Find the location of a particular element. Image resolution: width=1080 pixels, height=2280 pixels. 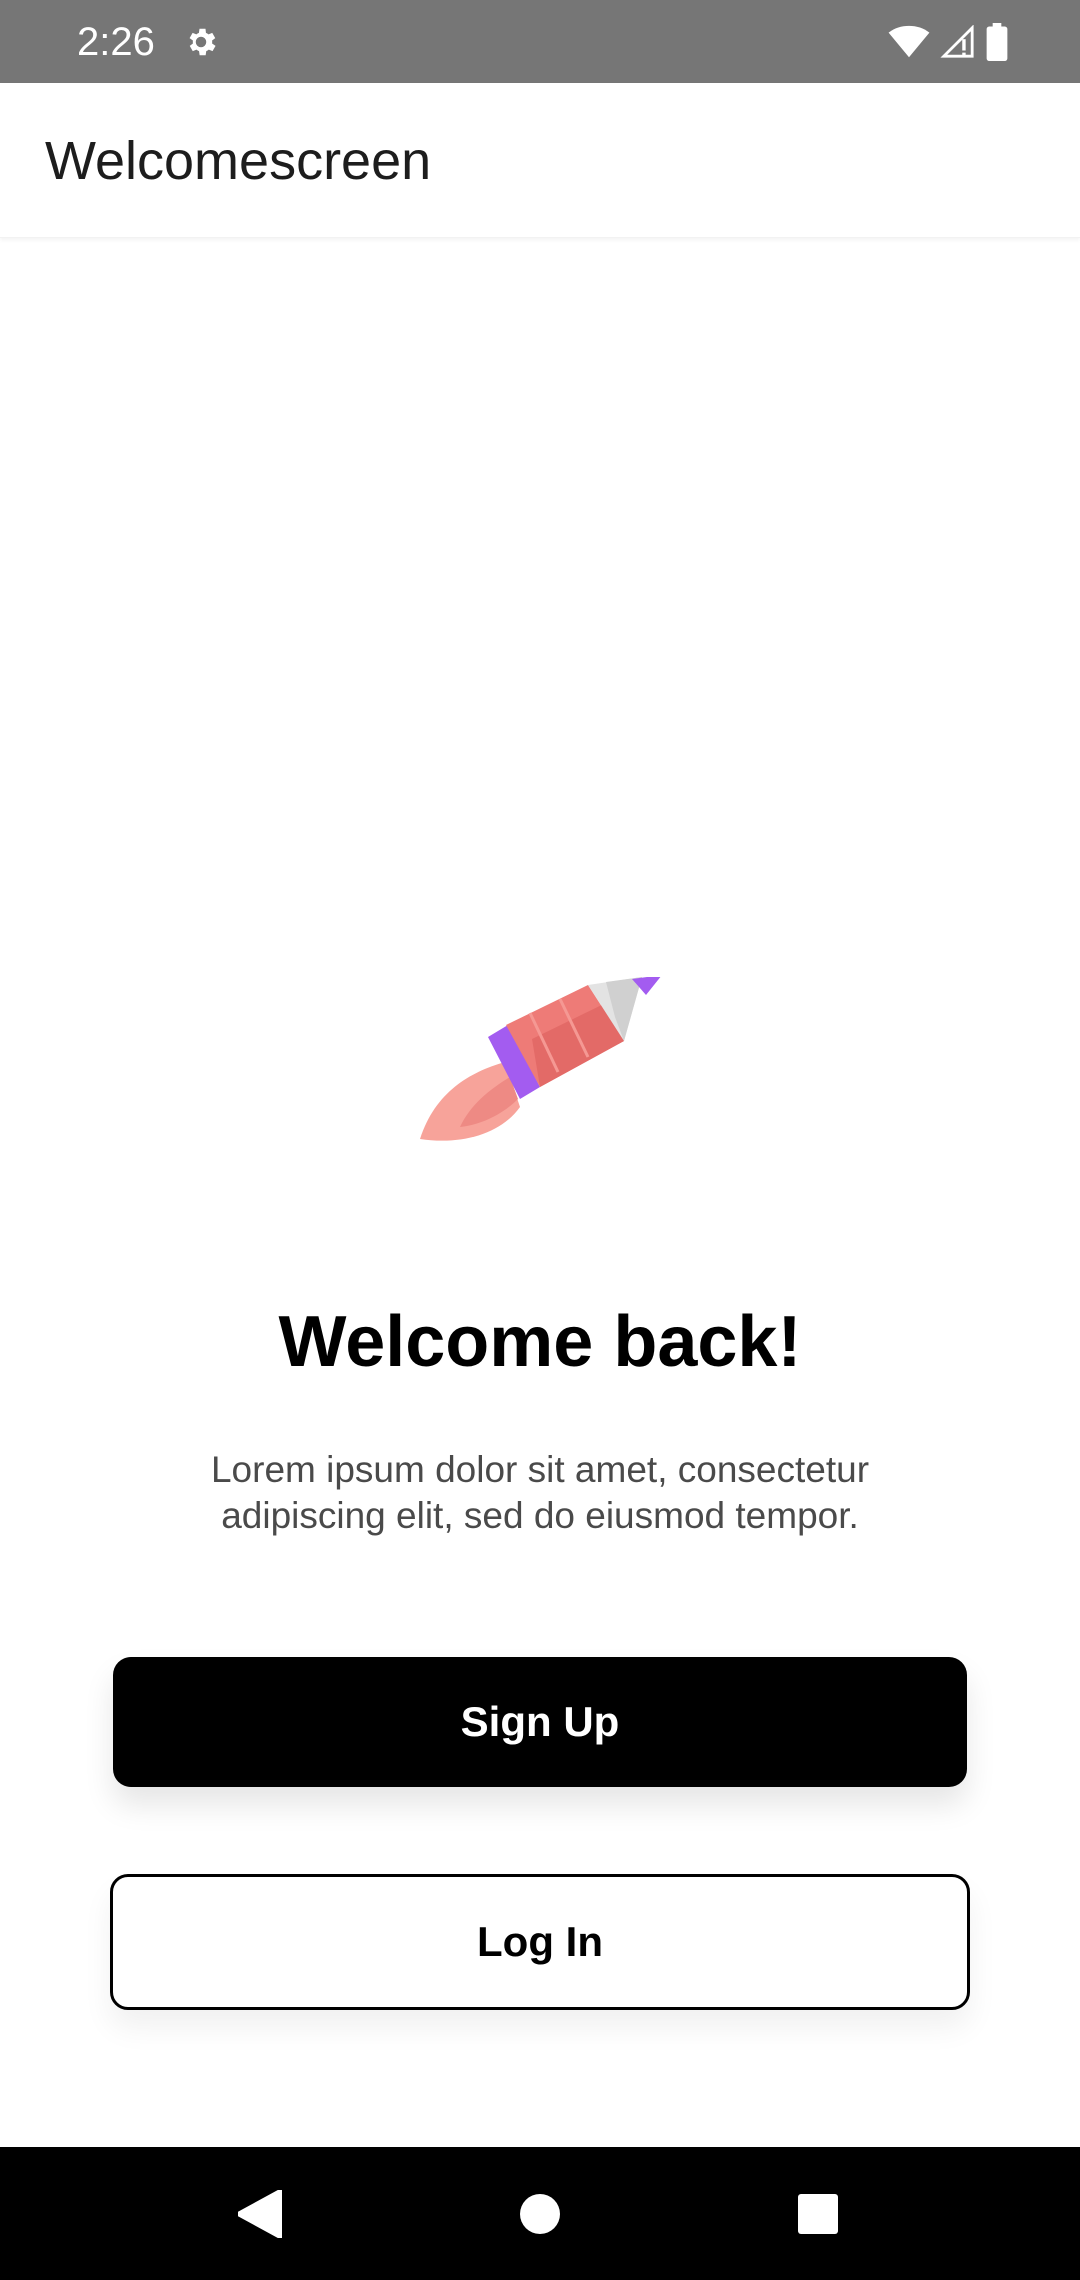

sign-up-button: Sign Up is located at coordinates (540, 1722).